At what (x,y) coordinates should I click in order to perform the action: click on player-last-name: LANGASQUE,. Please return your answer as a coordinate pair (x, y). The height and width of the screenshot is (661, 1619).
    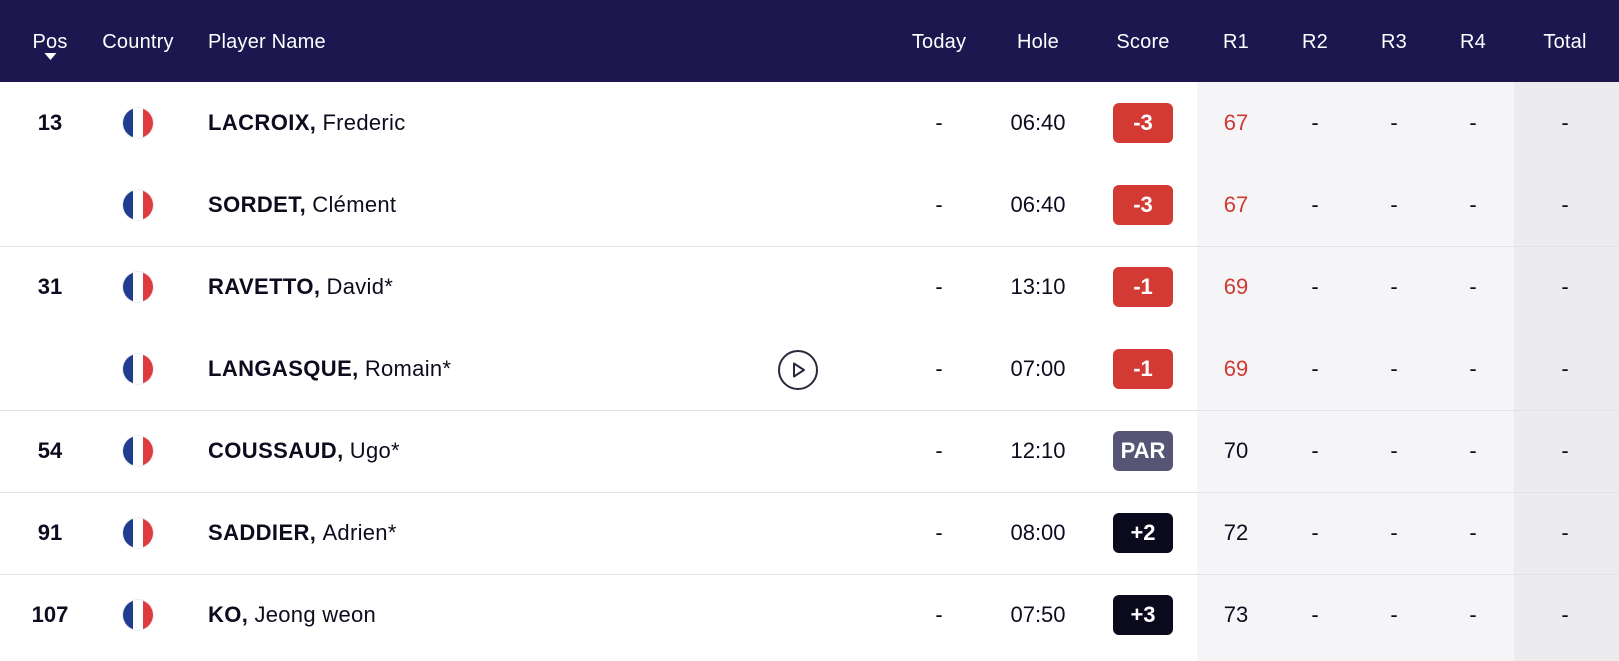
    Looking at the image, I should click on (283, 368).